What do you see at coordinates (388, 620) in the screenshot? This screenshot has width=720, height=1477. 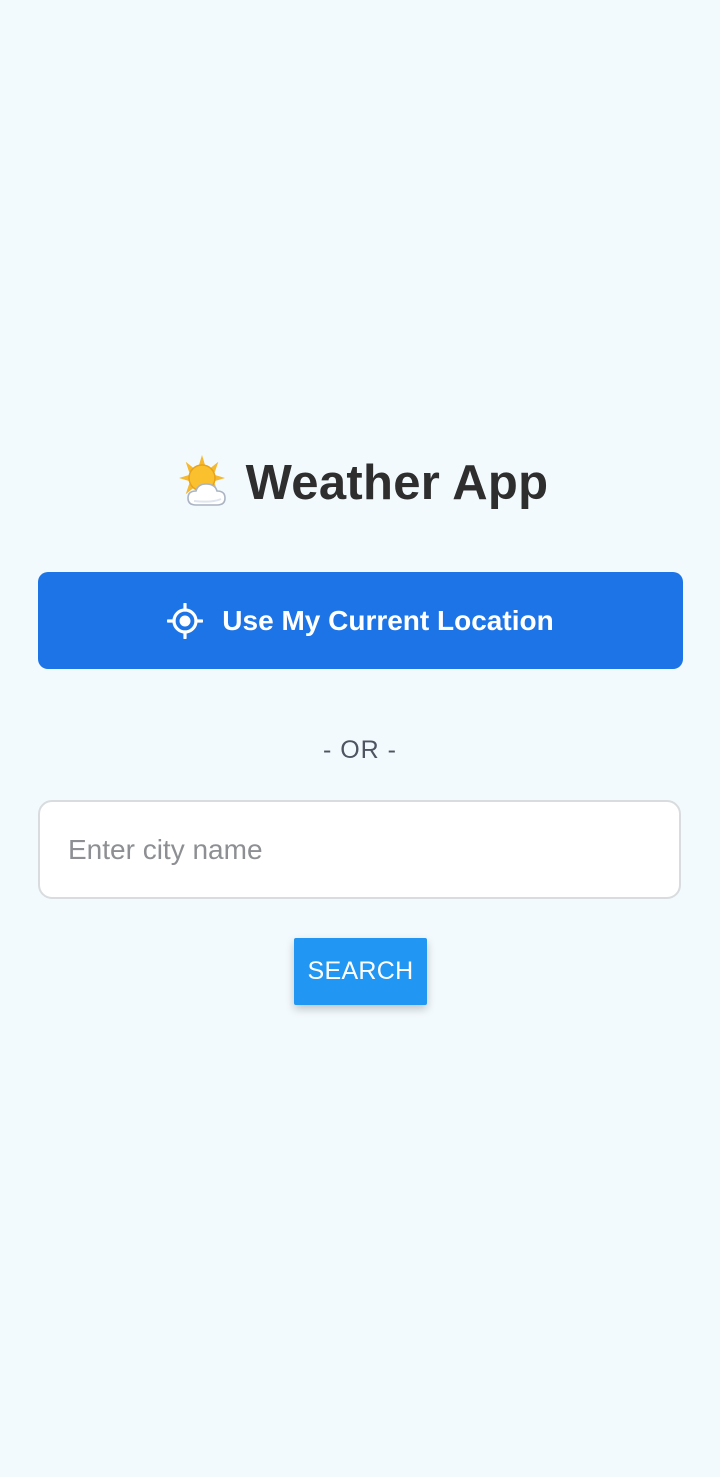 I see `use-current-location-label: Use My Current Location` at bounding box center [388, 620].